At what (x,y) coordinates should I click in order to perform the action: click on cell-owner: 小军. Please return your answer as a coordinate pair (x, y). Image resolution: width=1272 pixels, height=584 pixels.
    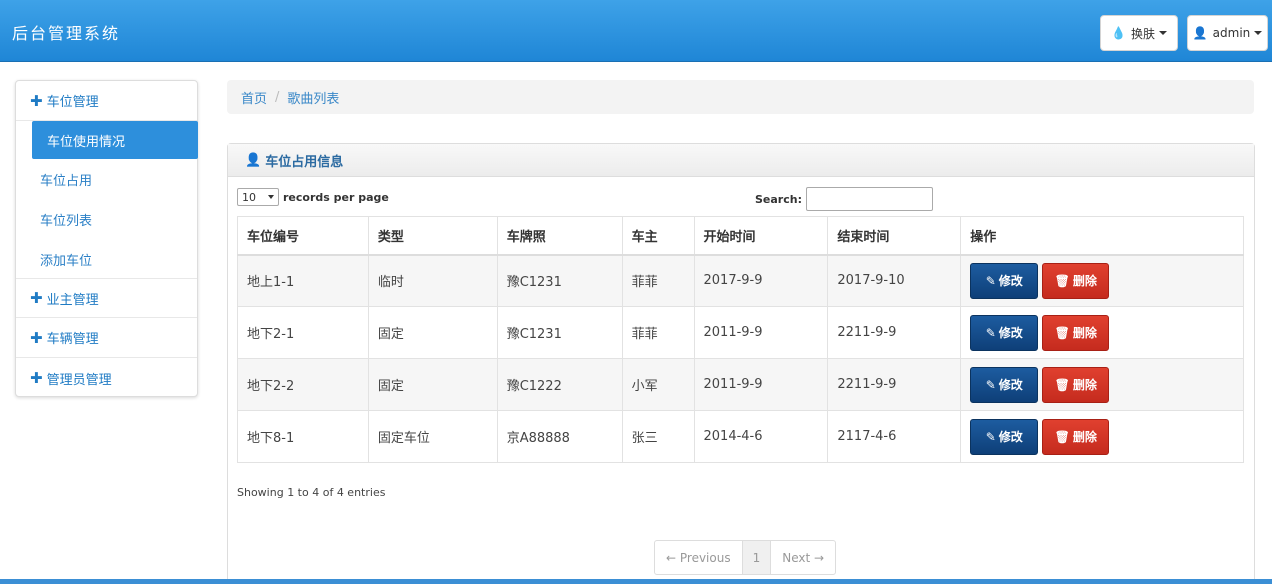
    Looking at the image, I should click on (658, 384).